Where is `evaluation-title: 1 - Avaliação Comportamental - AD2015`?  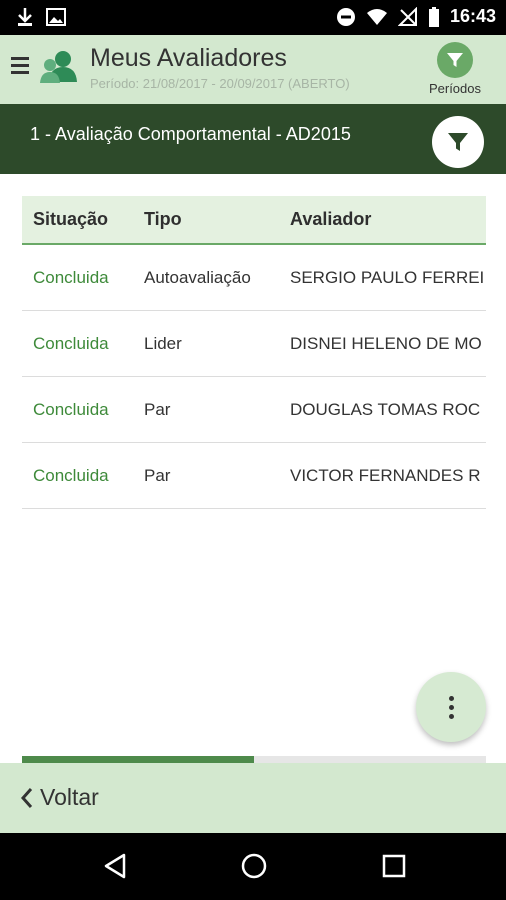
evaluation-title: 1 - Avaliação Comportamental - AD2015 is located at coordinates (190, 134).